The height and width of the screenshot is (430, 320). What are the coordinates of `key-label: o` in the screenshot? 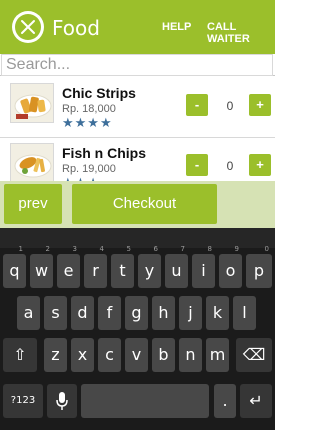 It's located at (230, 270).